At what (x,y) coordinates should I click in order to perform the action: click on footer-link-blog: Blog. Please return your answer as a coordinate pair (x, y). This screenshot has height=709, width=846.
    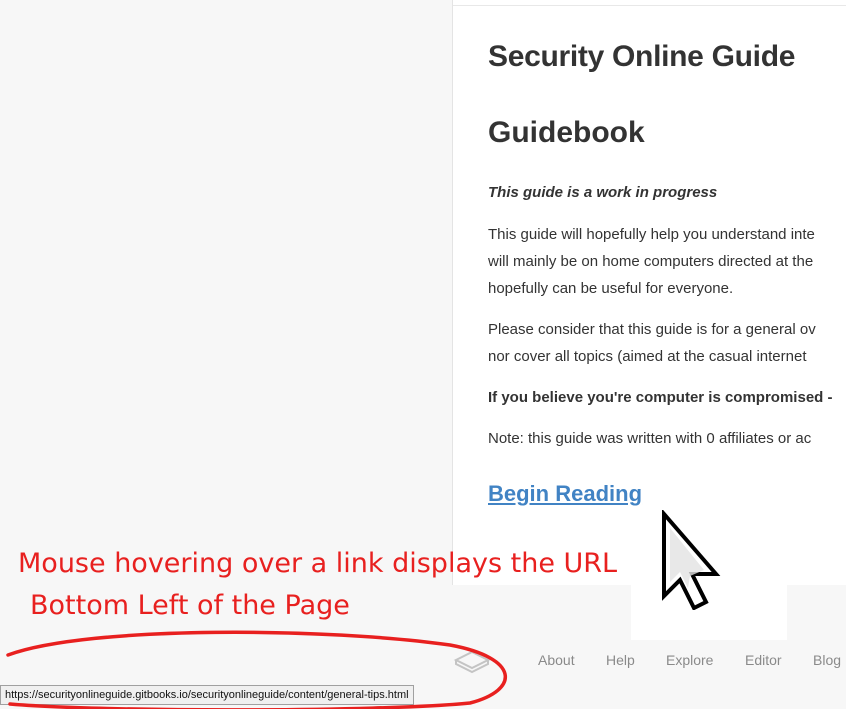
    Looking at the image, I should click on (827, 660).